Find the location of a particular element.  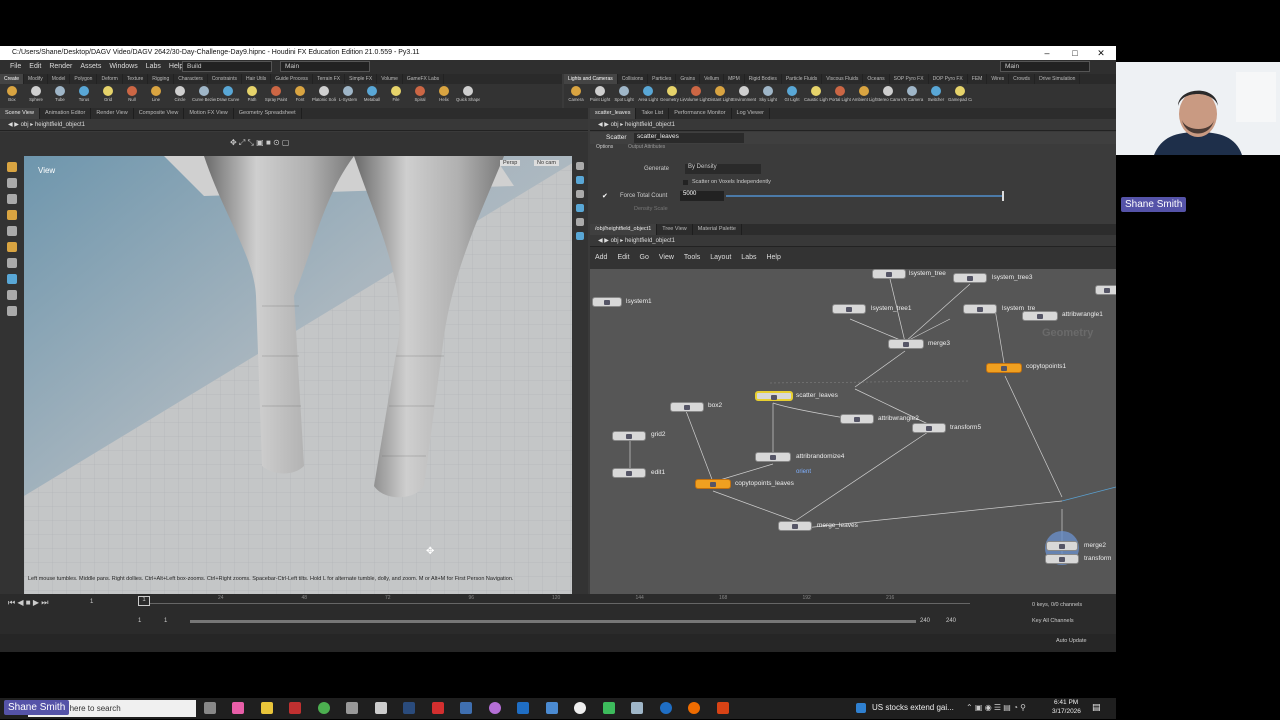

shelf-tab: Modify is located at coordinates (36, 79).